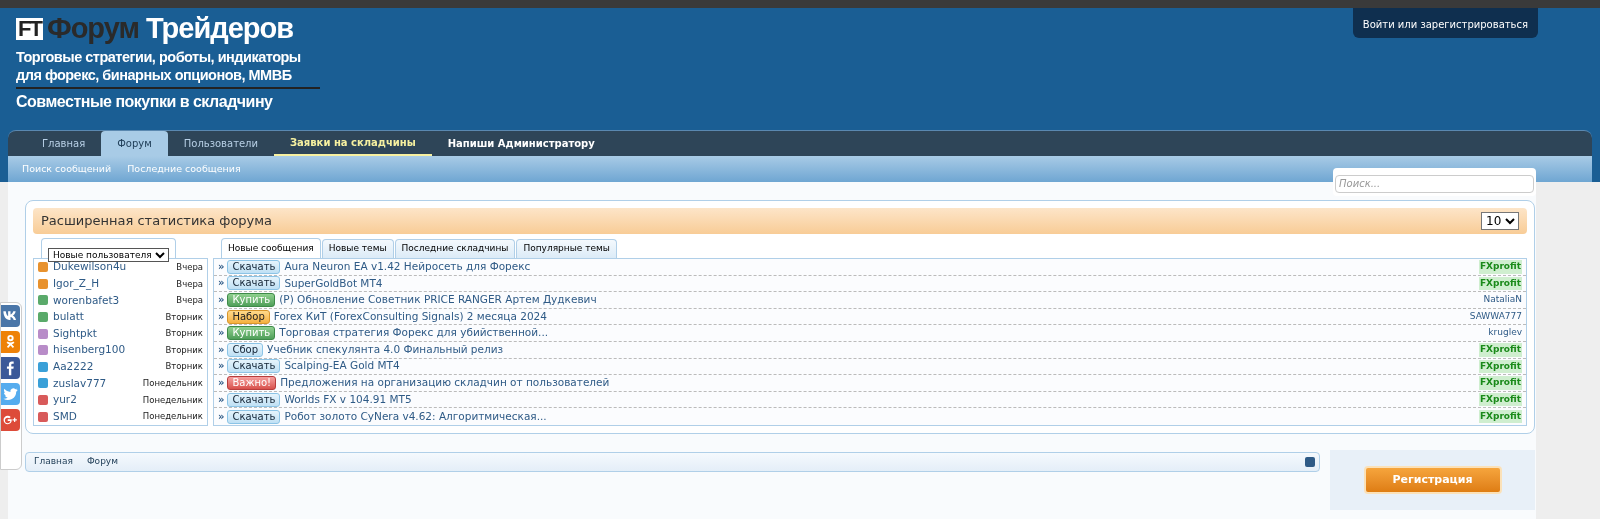  What do you see at coordinates (102, 462) in the screenshot?
I see `breadcrumb-link: Форум` at bounding box center [102, 462].